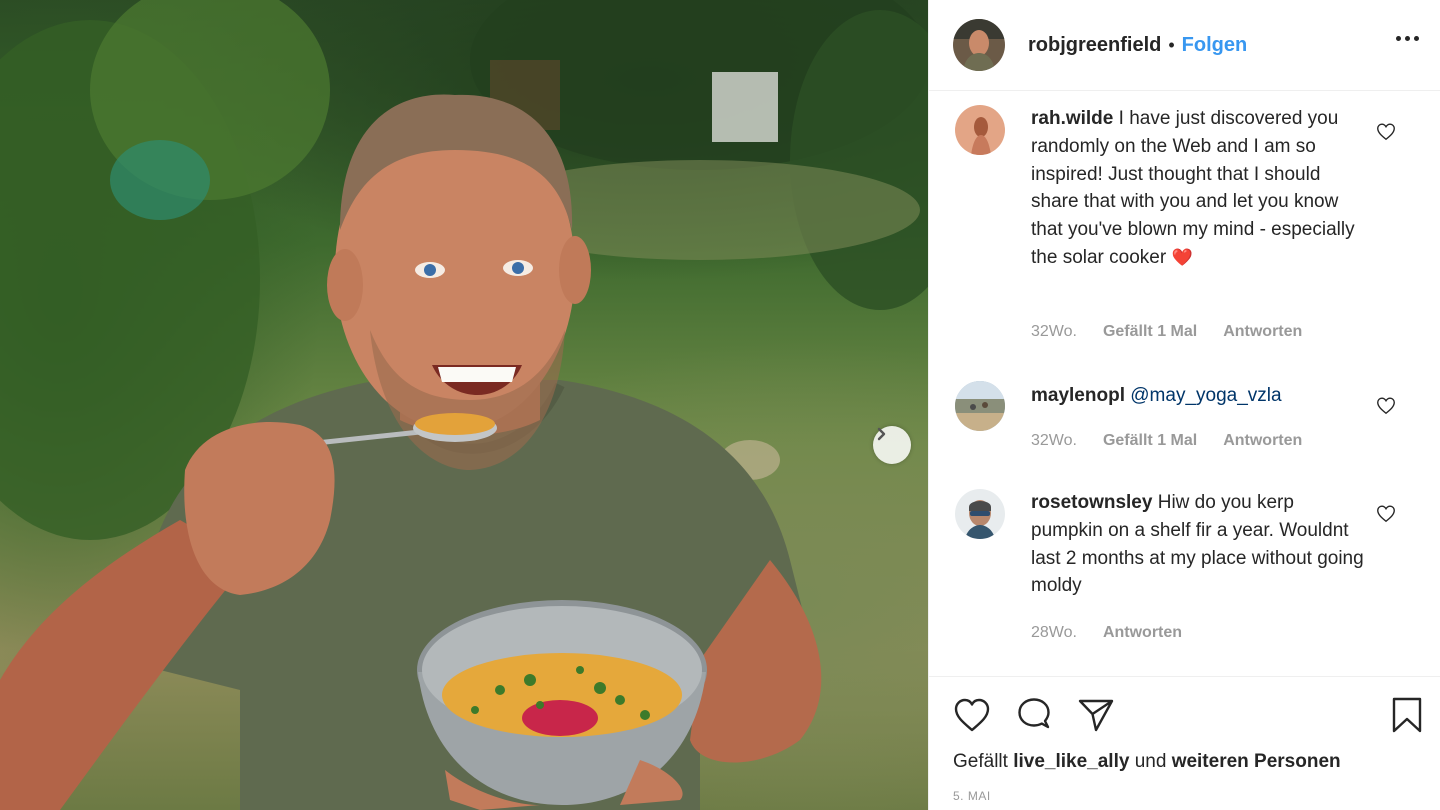 The height and width of the screenshot is (810, 1440). What do you see at coordinates (1182, 257) in the screenshot?
I see `heart-emoji: ❤️` at bounding box center [1182, 257].